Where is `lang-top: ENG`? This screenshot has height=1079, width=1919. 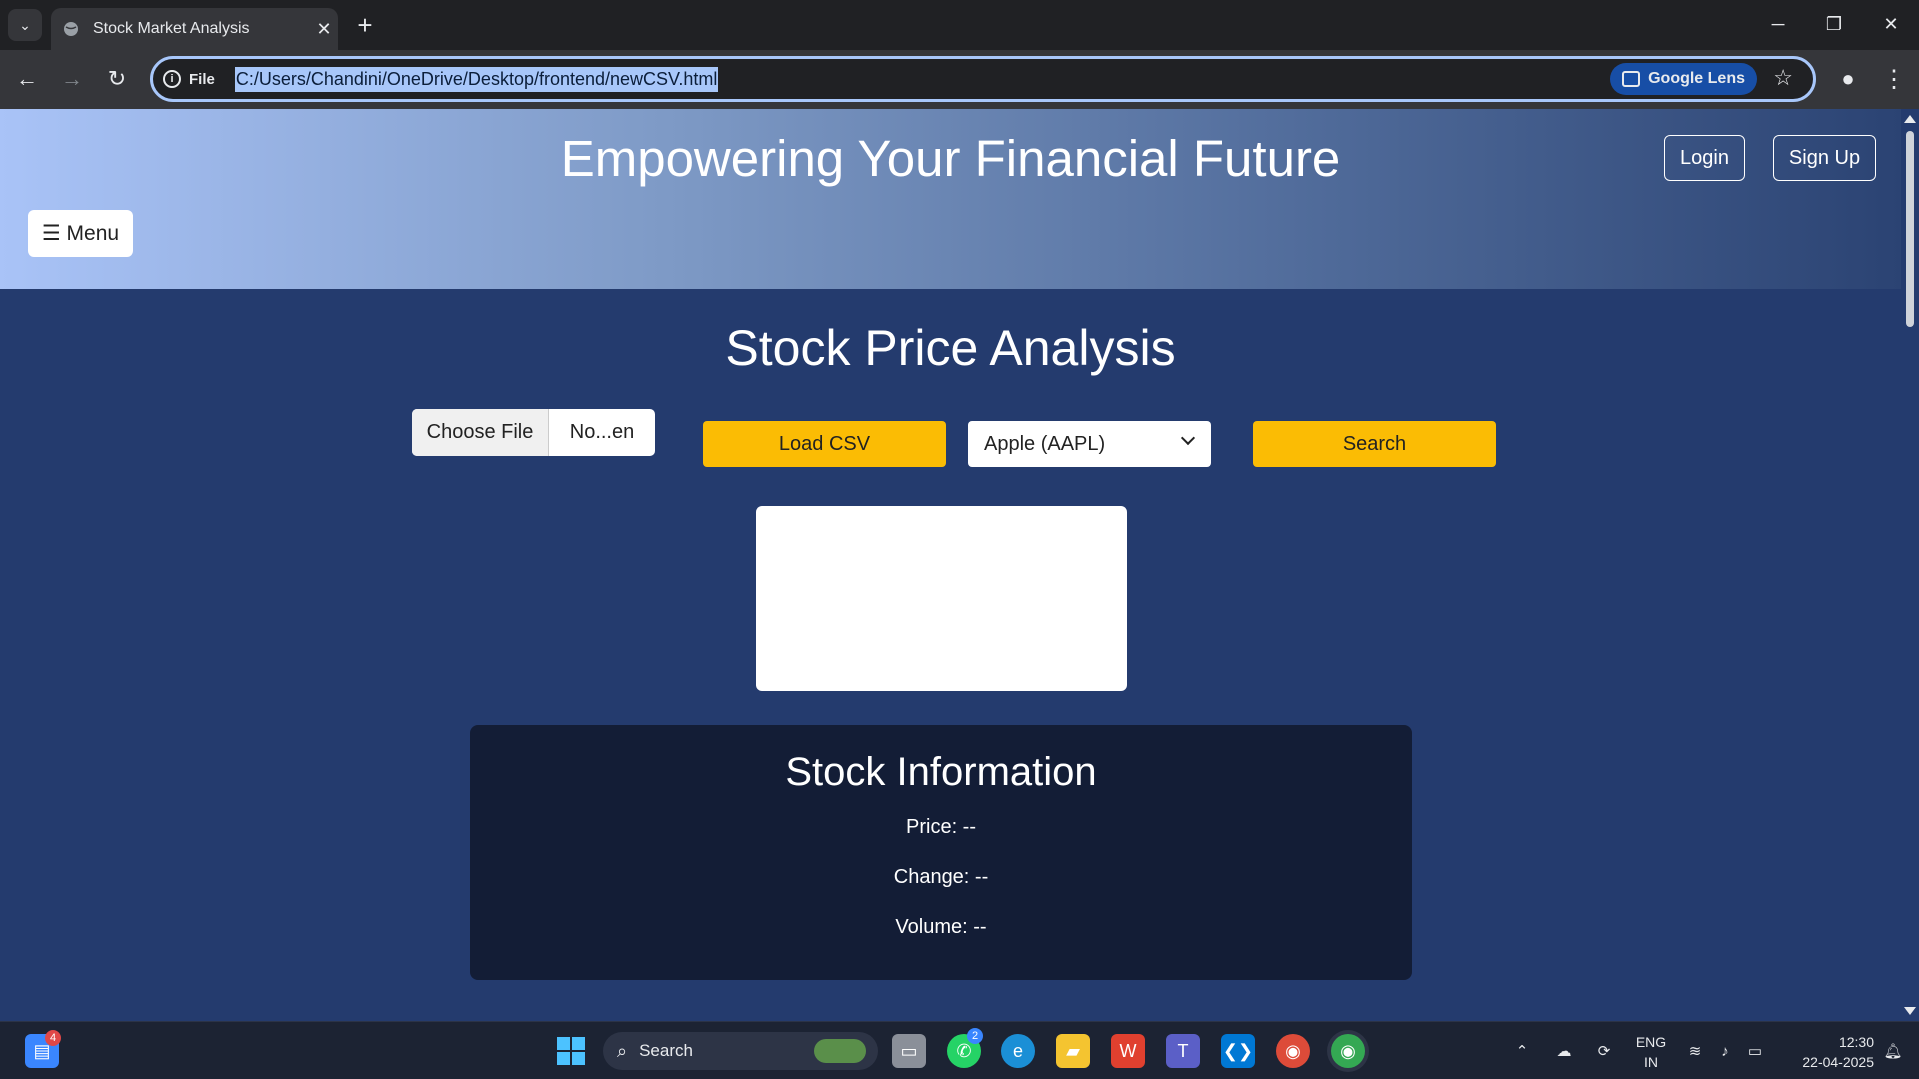
lang-top: ENG is located at coordinates (1651, 1042).